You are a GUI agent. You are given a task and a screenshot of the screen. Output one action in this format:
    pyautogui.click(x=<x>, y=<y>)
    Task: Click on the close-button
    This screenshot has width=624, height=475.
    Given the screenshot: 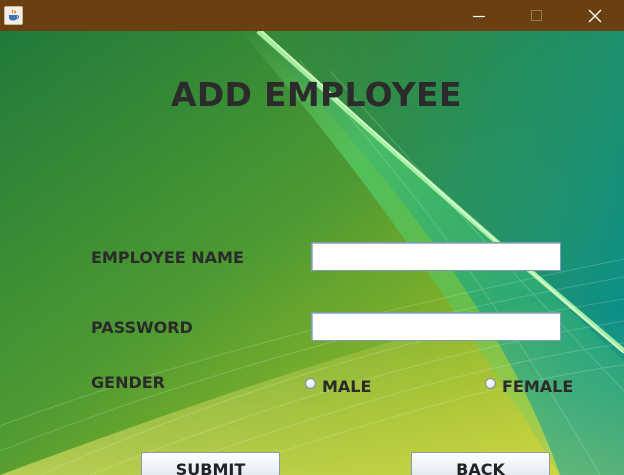 What is the action you would take?
    pyautogui.click(x=595, y=15)
    